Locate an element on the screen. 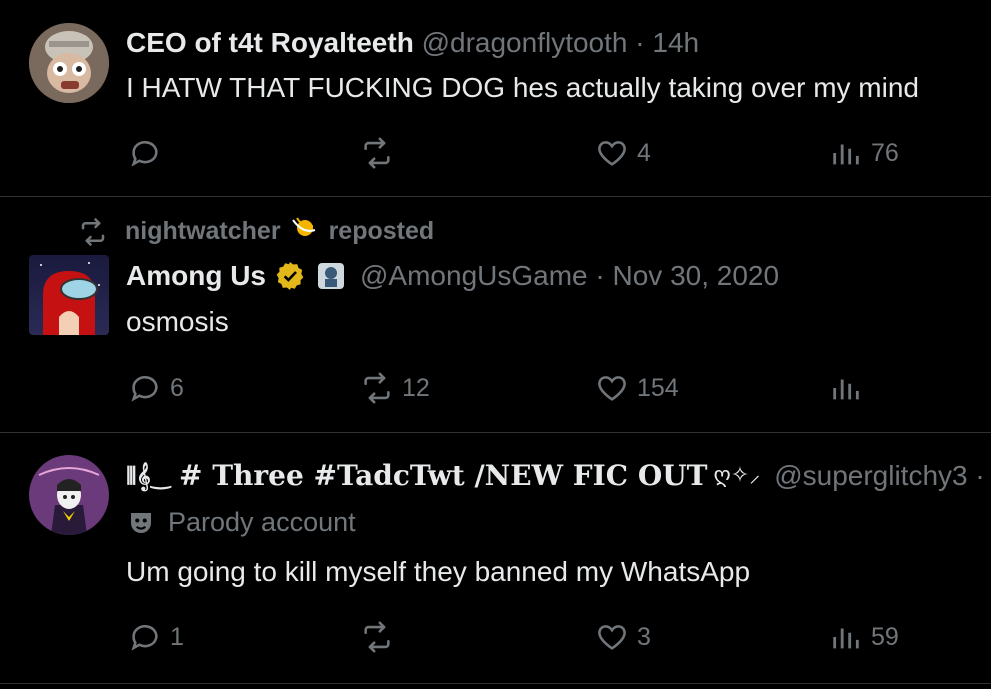  like-count: 4 is located at coordinates (644, 152).